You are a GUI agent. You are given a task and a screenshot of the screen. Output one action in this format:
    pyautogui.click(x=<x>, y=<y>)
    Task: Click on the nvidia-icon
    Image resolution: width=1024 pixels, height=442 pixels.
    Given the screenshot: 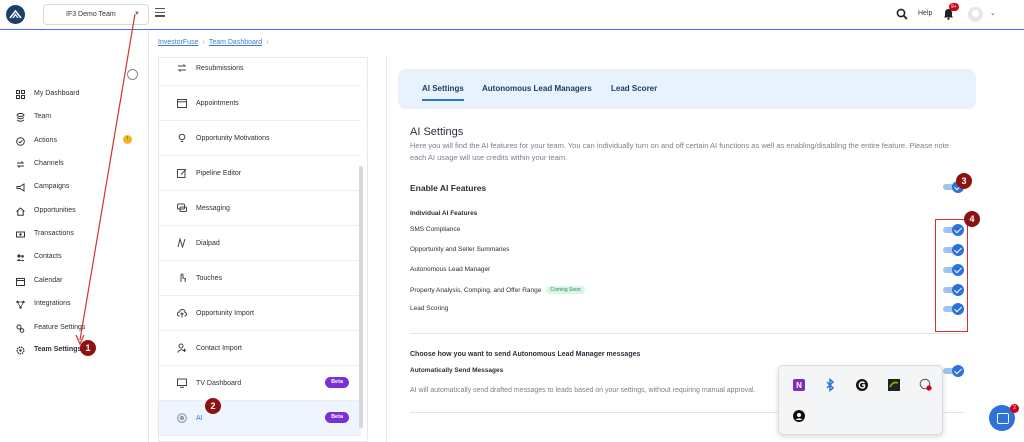 What is the action you would take?
    pyautogui.click(x=894, y=385)
    